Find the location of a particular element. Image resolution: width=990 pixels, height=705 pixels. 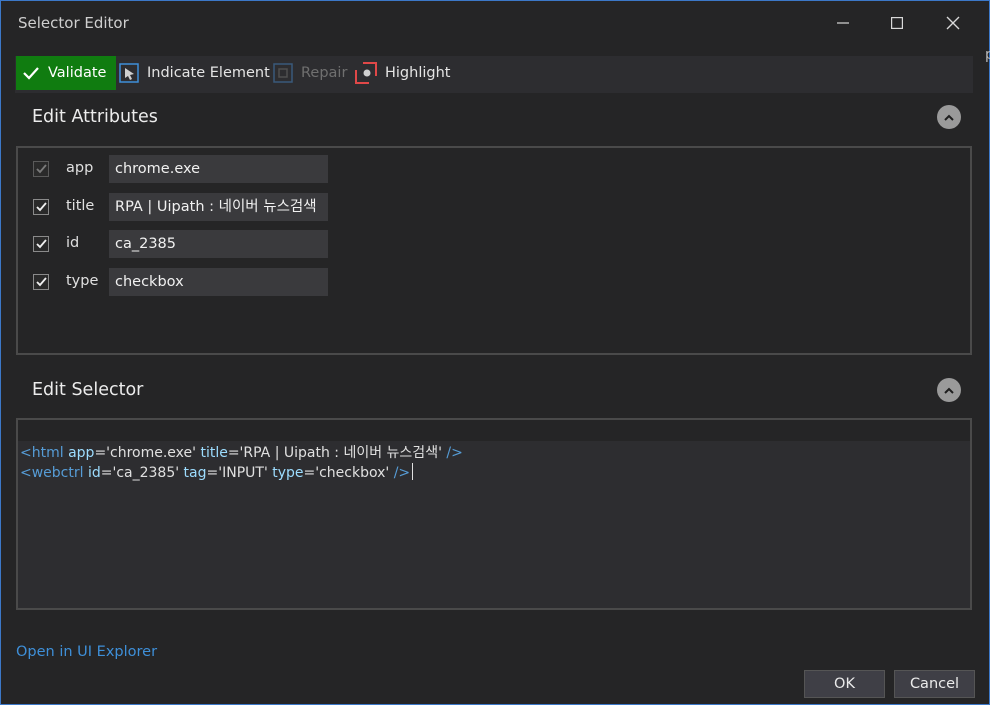

attribute-value-input: ca_2385 is located at coordinates (218, 244).